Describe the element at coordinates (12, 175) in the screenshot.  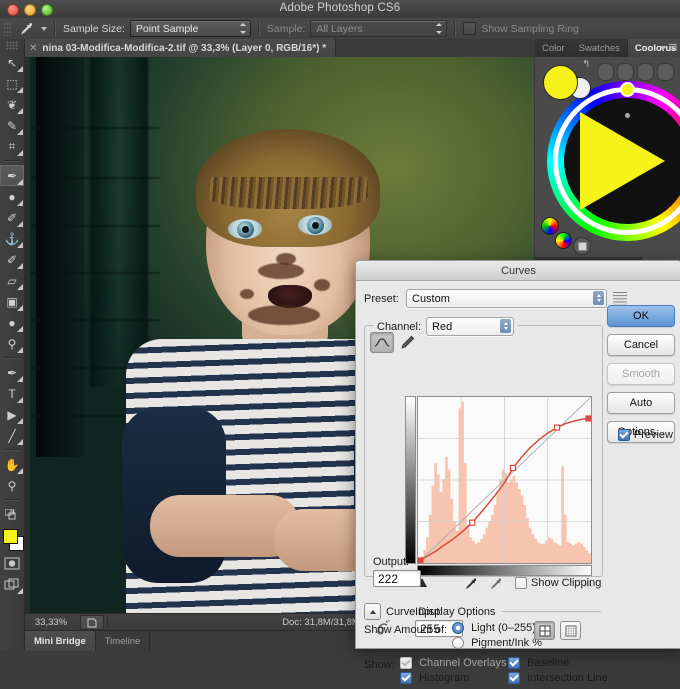
I see `eyedropper-tool: ✒` at that location.